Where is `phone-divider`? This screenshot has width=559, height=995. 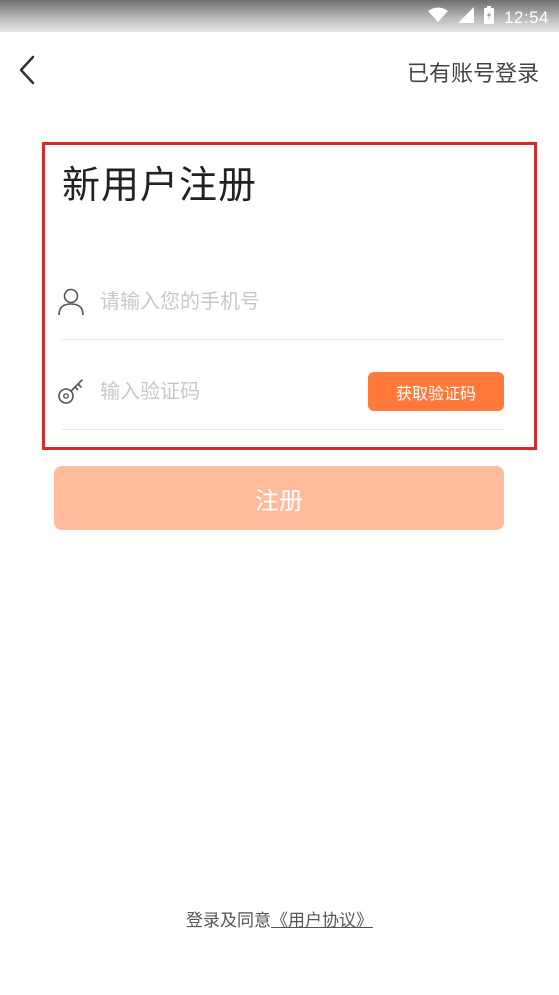 phone-divider is located at coordinates (283, 339).